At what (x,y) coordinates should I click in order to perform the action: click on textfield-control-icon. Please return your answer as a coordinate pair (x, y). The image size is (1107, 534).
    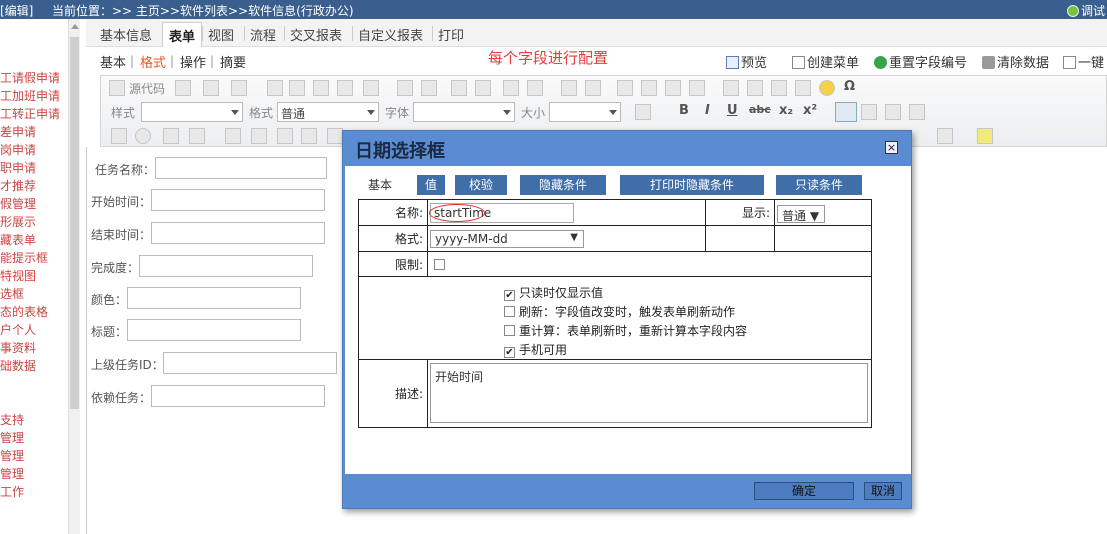
    Looking at the image, I should click on (171, 136).